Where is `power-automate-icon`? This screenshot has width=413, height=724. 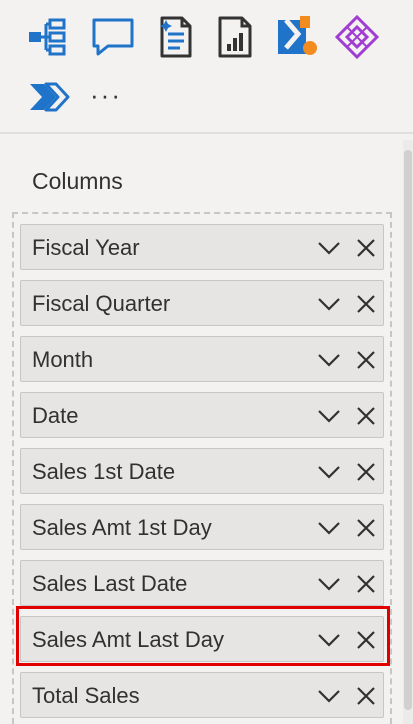
power-automate-icon is located at coordinates (297, 37).